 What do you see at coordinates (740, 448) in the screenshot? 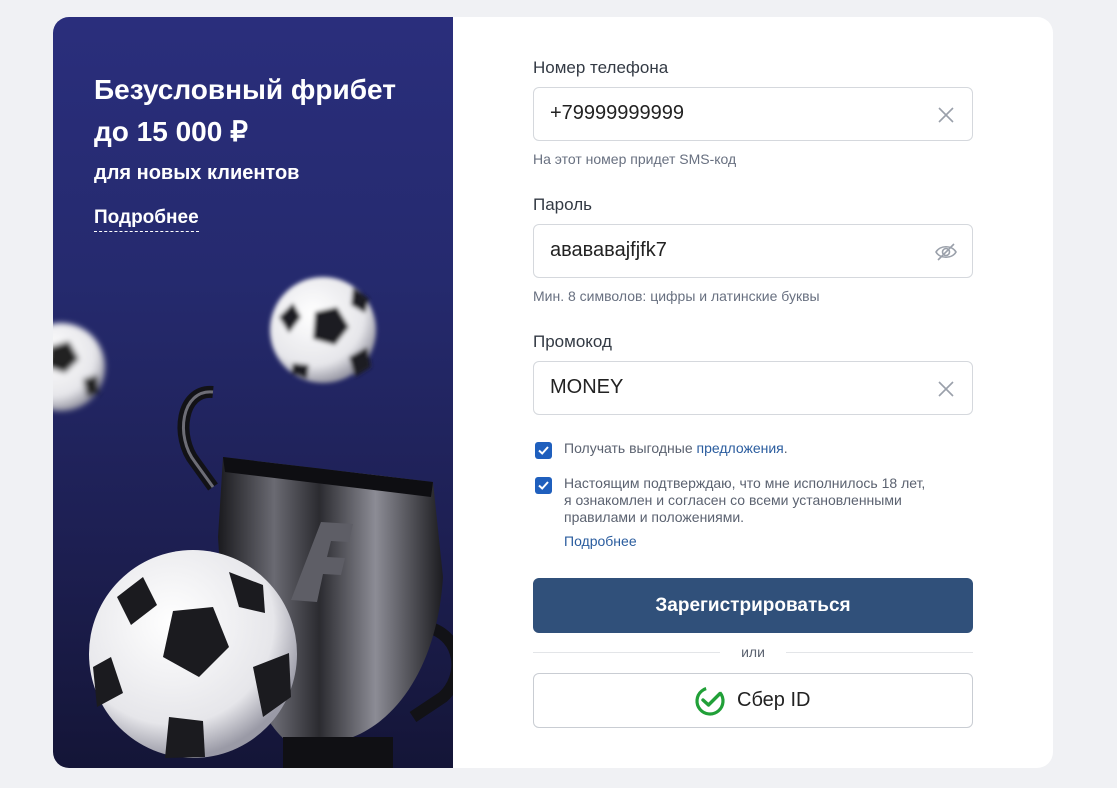
I see `offers-link: предложения` at bounding box center [740, 448].